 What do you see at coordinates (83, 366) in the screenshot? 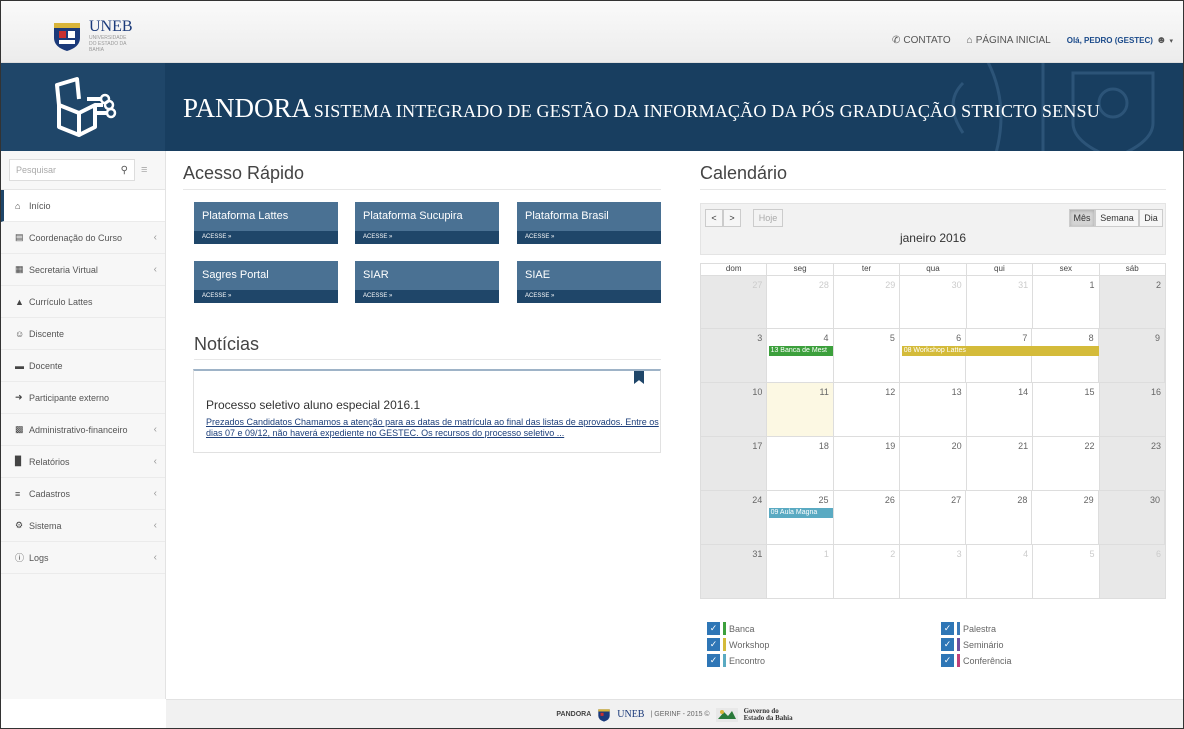
I see `sidebar-item-docente: ▬ Docente` at bounding box center [83, 366].